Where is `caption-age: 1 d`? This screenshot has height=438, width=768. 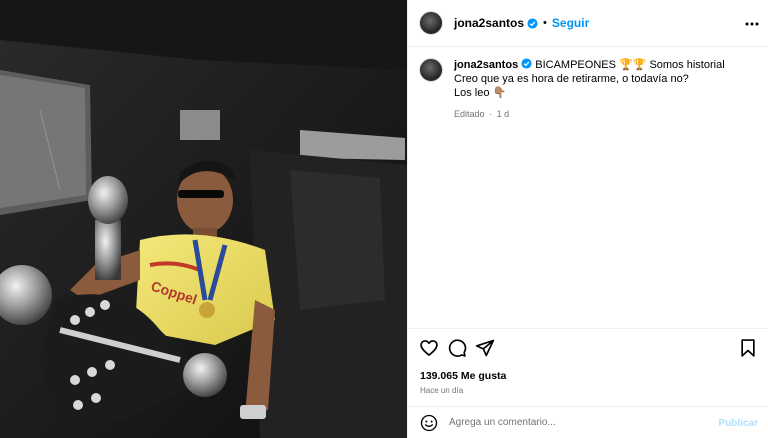 caption-age: 1 d is located at coordinates (503, 114).